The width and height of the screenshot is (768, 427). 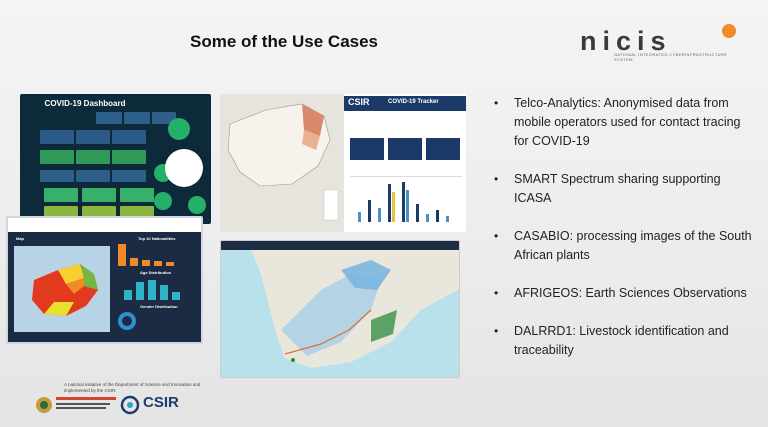 I want to click on dashboard-header-bar, so click(x=104, y=225).